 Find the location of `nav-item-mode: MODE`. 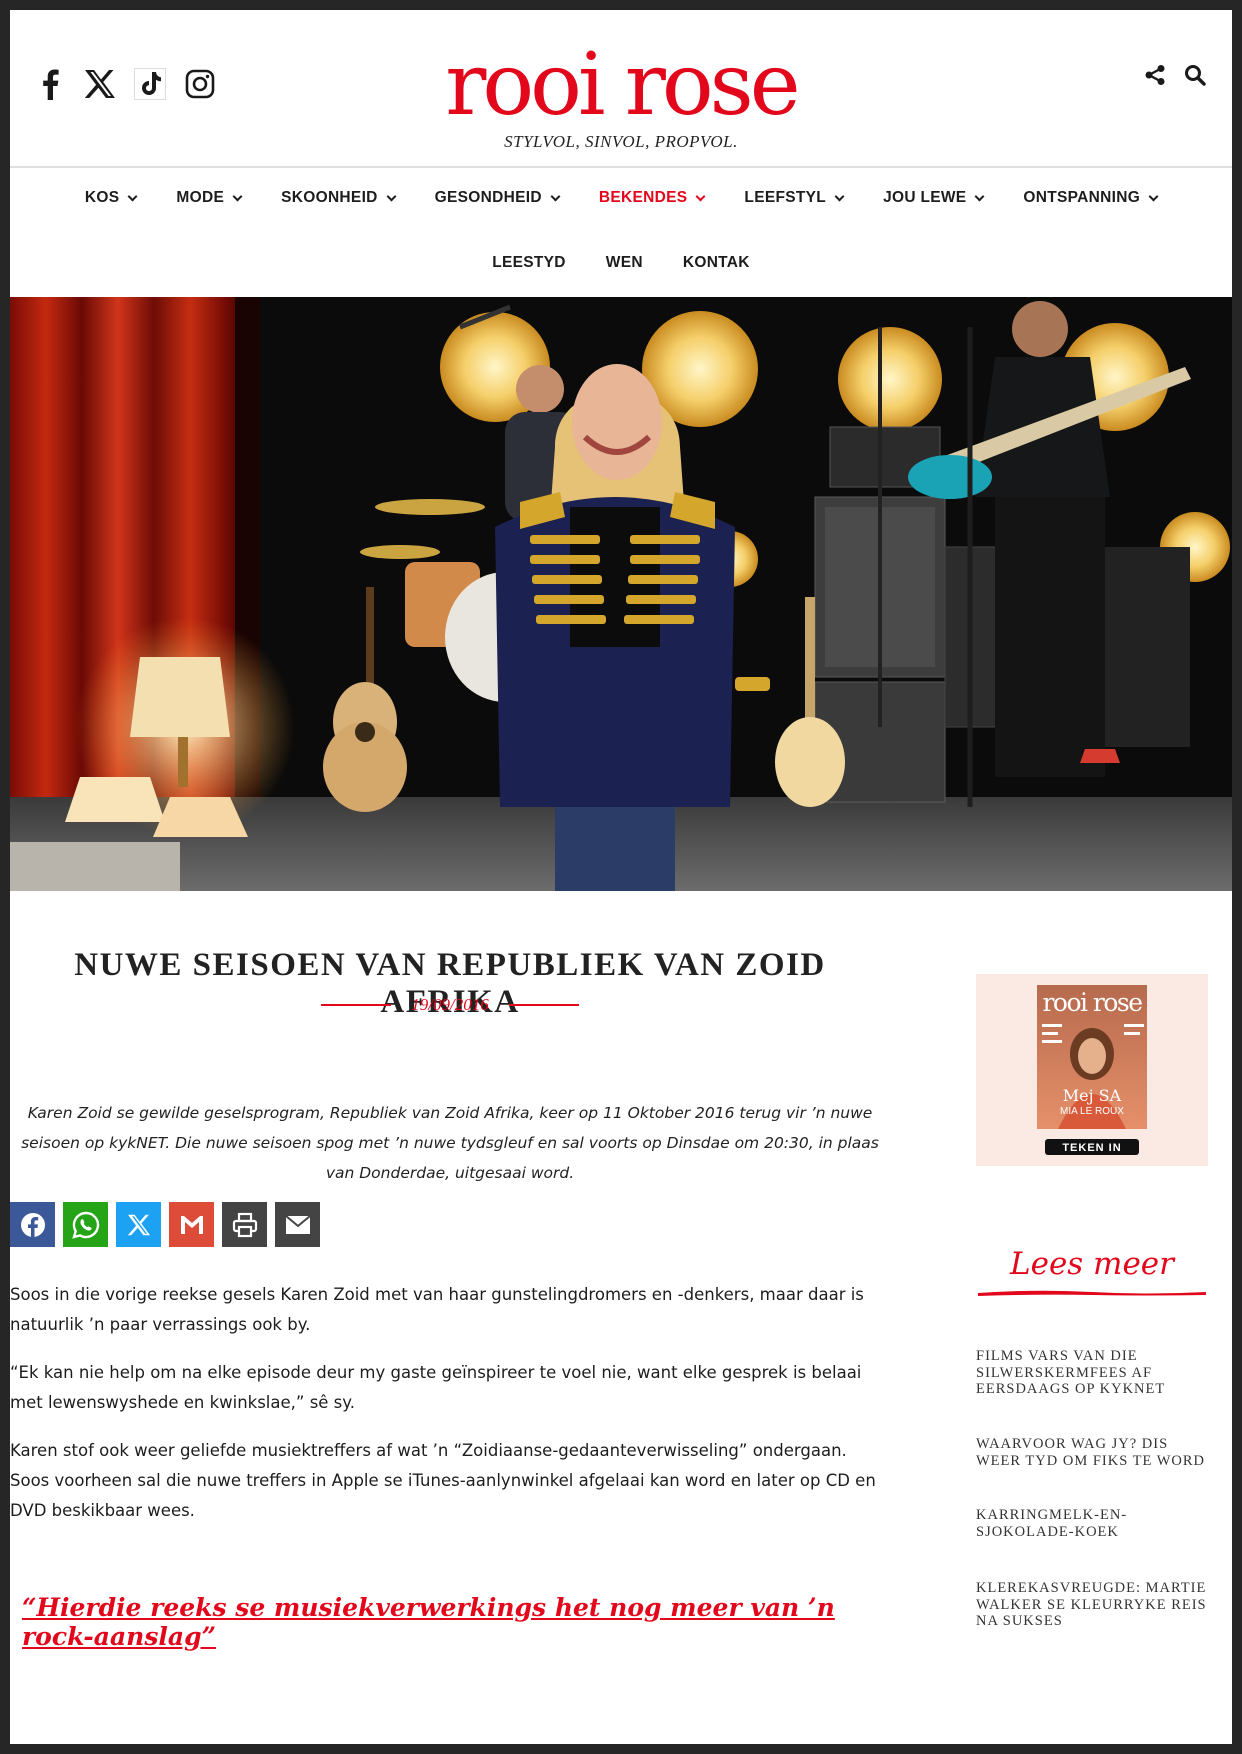

nav-item-mode: MODE is located at coordinates (208, 198).